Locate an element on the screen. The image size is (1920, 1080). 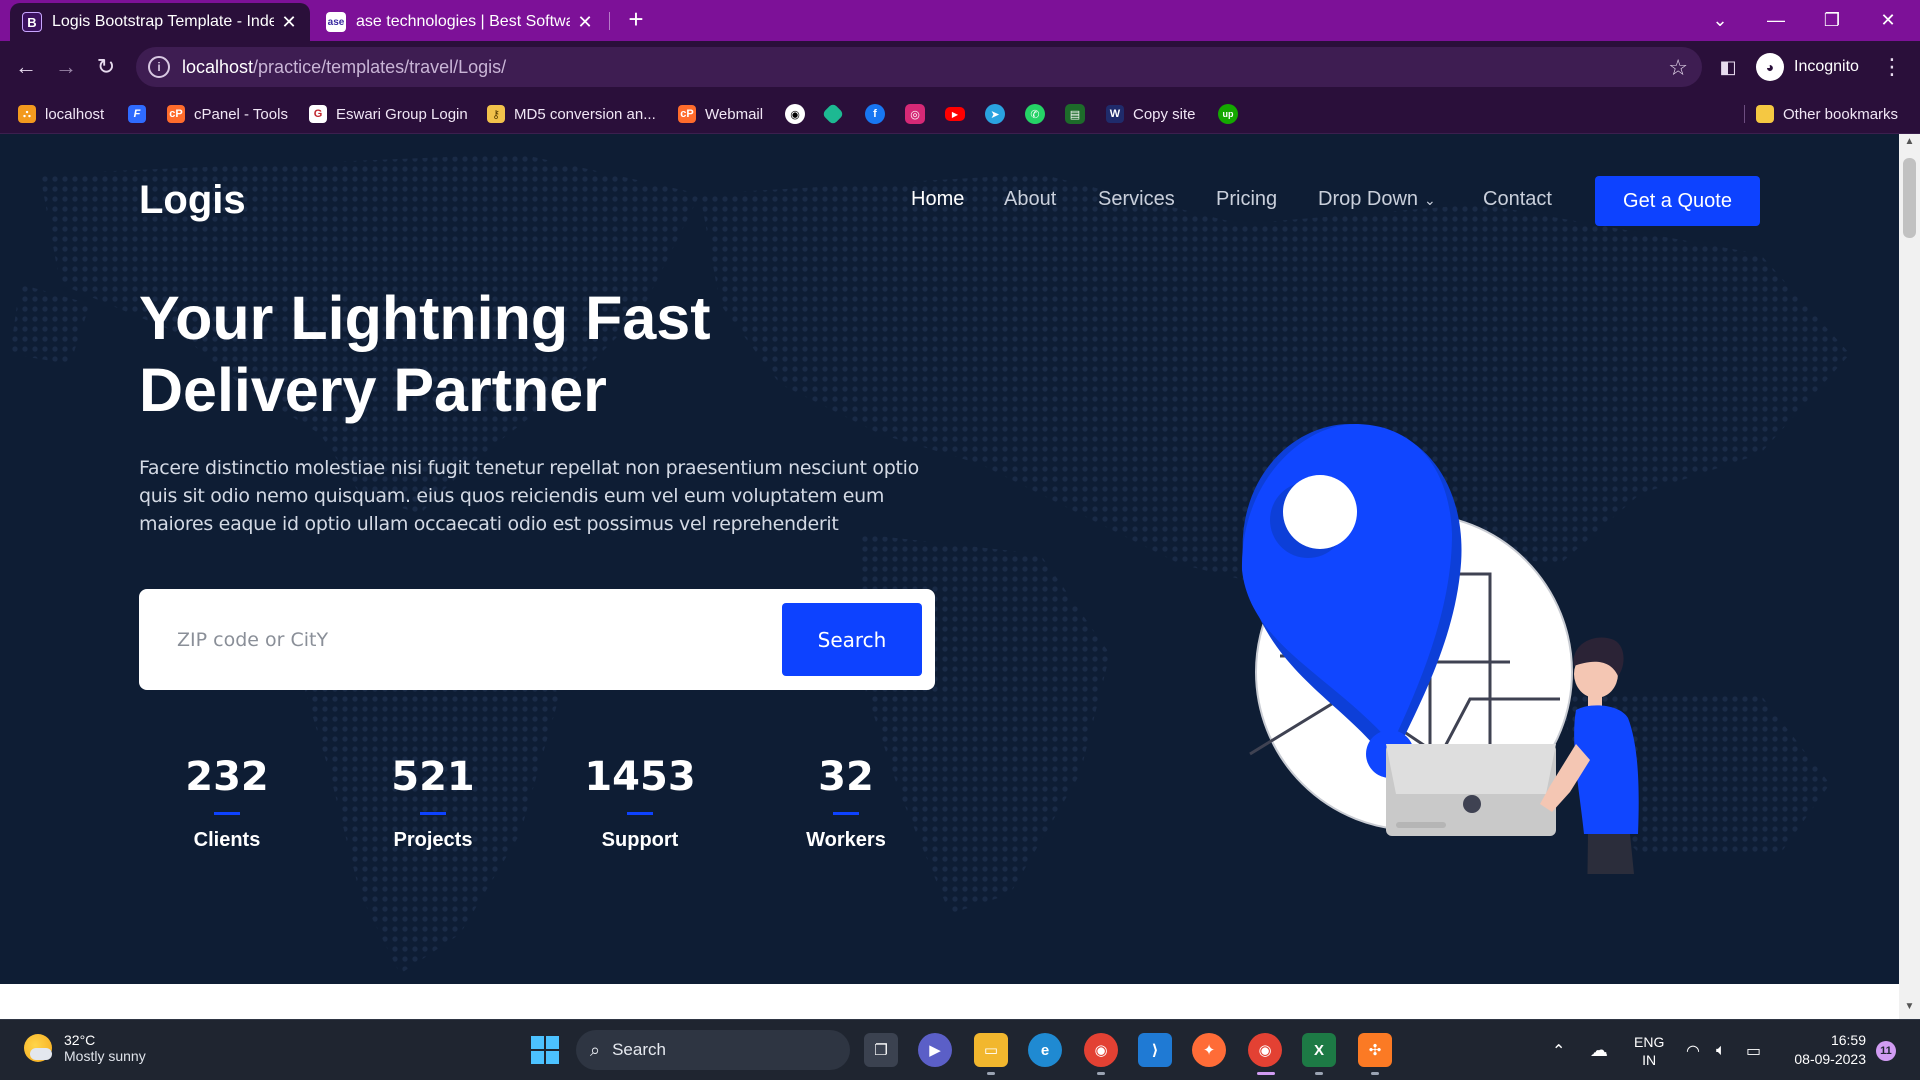
parcel-box is located at coordinates (1471, 790).